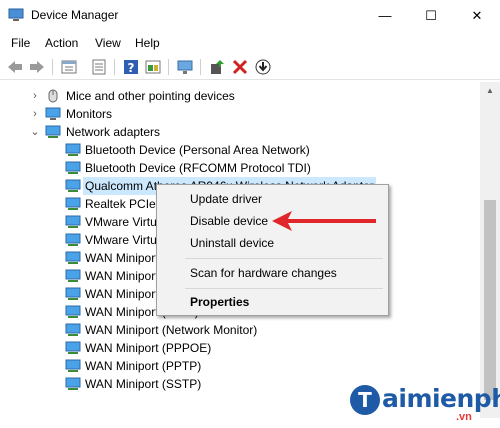 The image size is (500, 428). Describe the element at coordinates (153, 67) in the screenshot. I see `show-hidden-icon` at that location.